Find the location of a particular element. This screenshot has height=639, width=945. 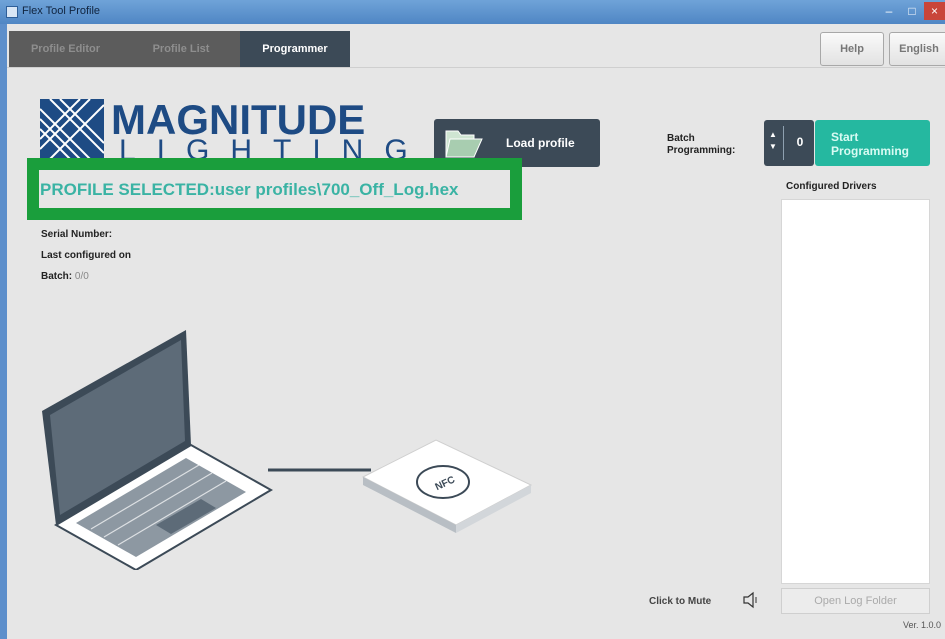

tab-programmer: Programmer is located at coordinates (295, 49).